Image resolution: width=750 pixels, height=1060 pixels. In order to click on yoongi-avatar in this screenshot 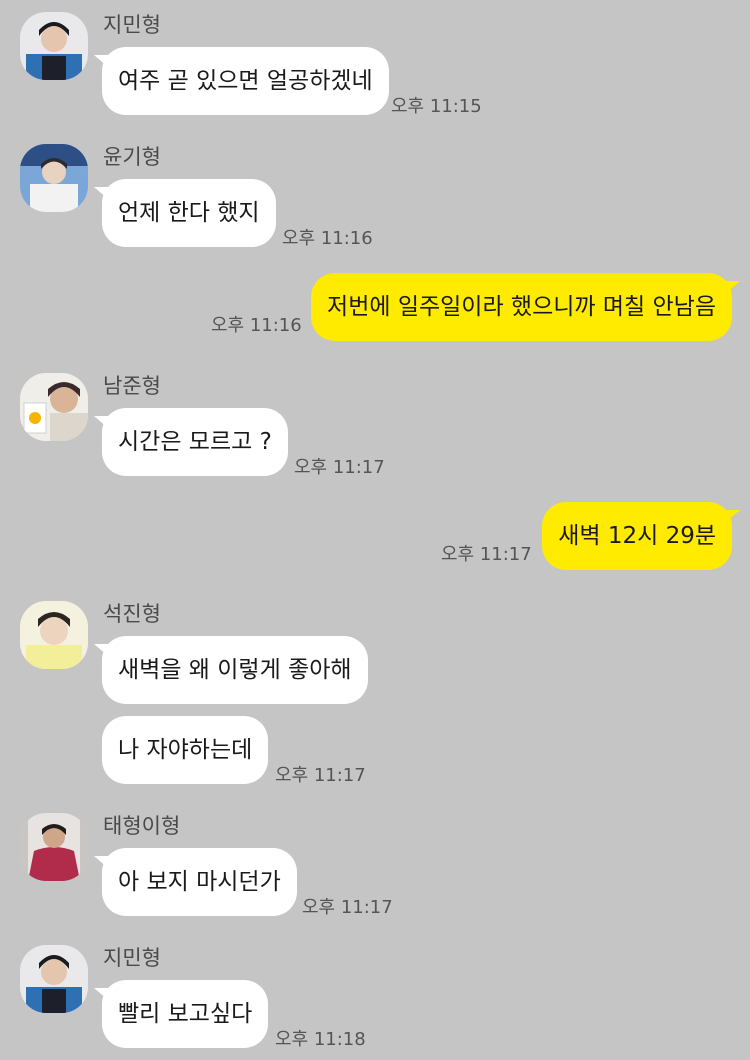, I will do `click(54, 178)`.